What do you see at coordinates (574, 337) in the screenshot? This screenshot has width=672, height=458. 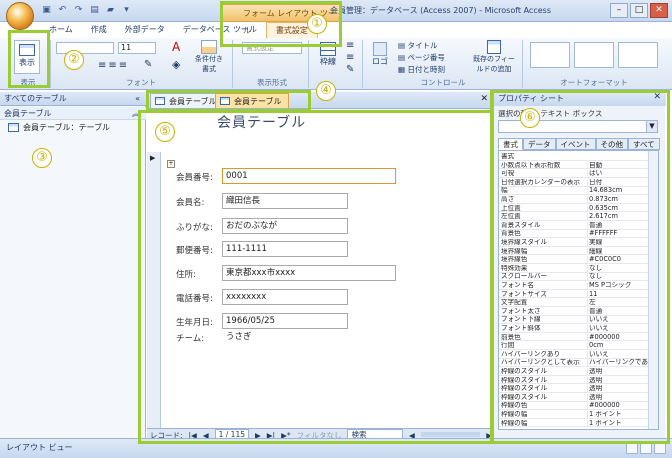 I see `property-row: 前景色 #000000` at bounding box center [574, 337].